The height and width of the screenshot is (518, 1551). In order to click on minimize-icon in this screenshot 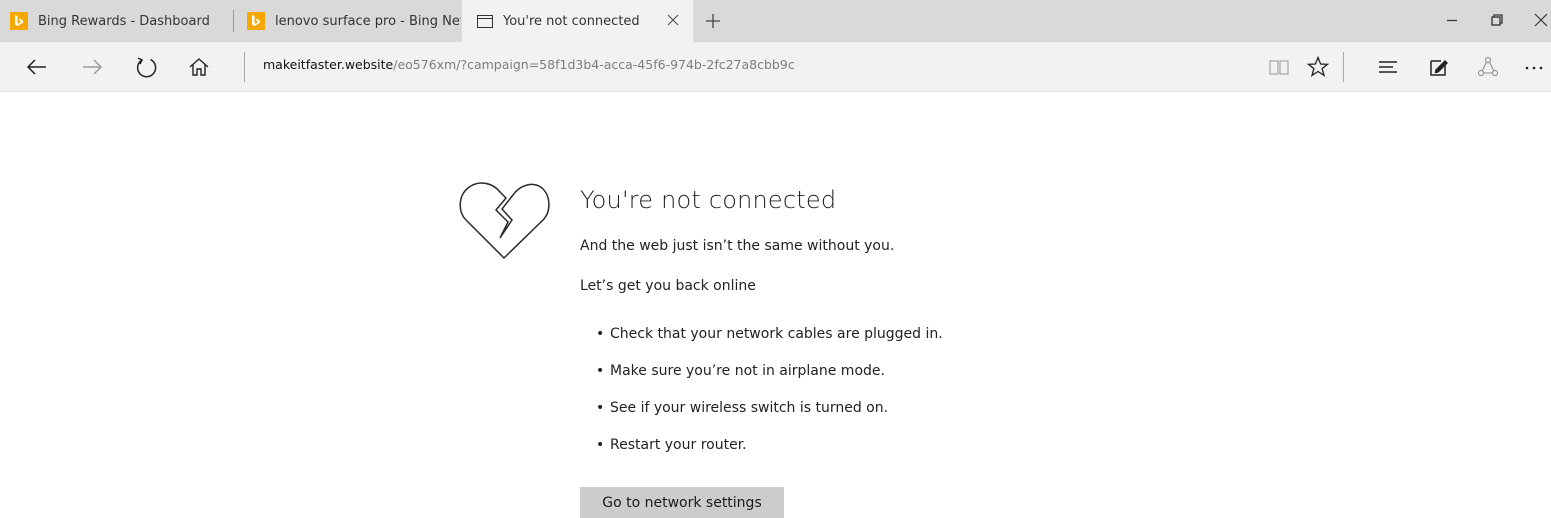, I will do `click(1452, 20)`.